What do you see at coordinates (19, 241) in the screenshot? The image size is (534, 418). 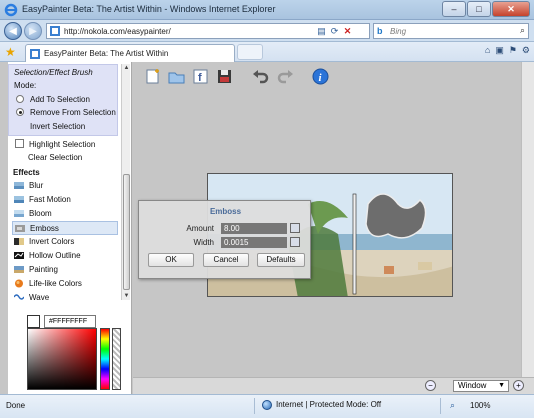 I see `invert-colors-icon` at bounding box center [19, 241].